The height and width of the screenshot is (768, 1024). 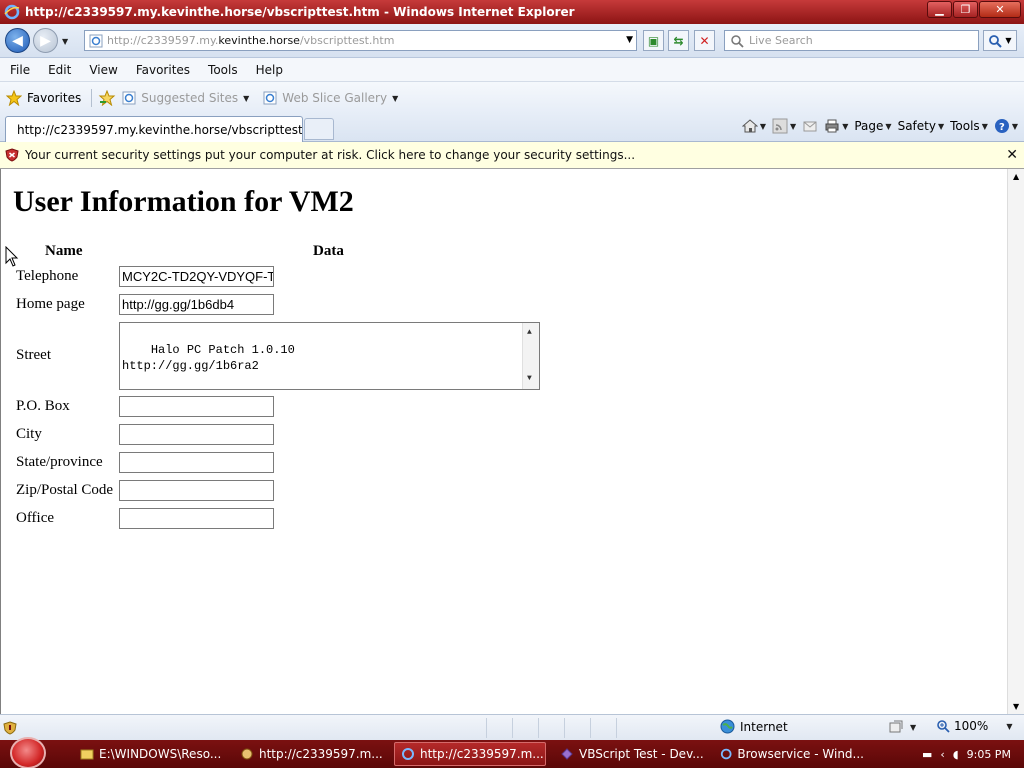 What do you see at coordinates (28, 752) in the screenshot?
I see `start-button` at bounding box center [28, 752].